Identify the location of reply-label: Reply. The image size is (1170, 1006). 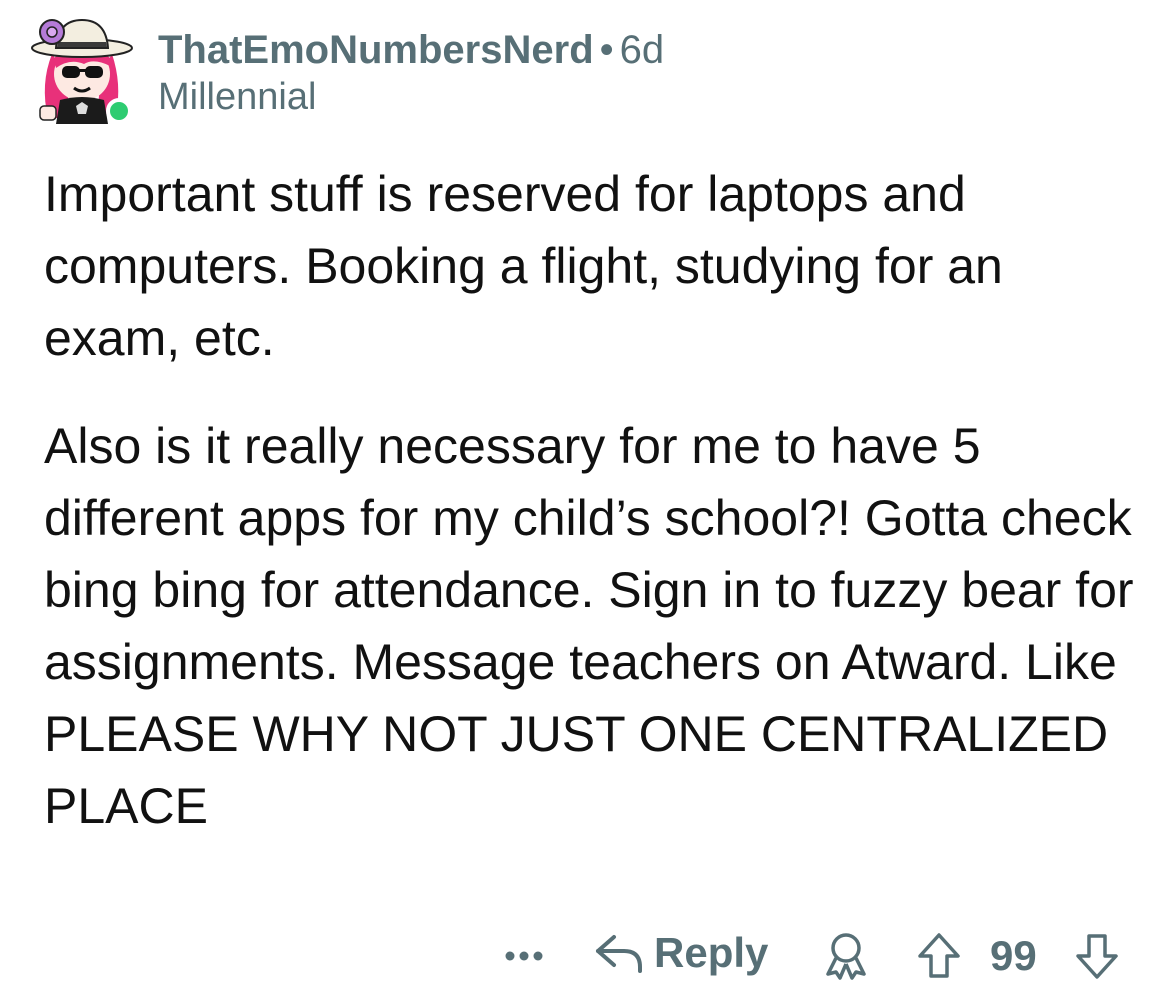
(711, 952).